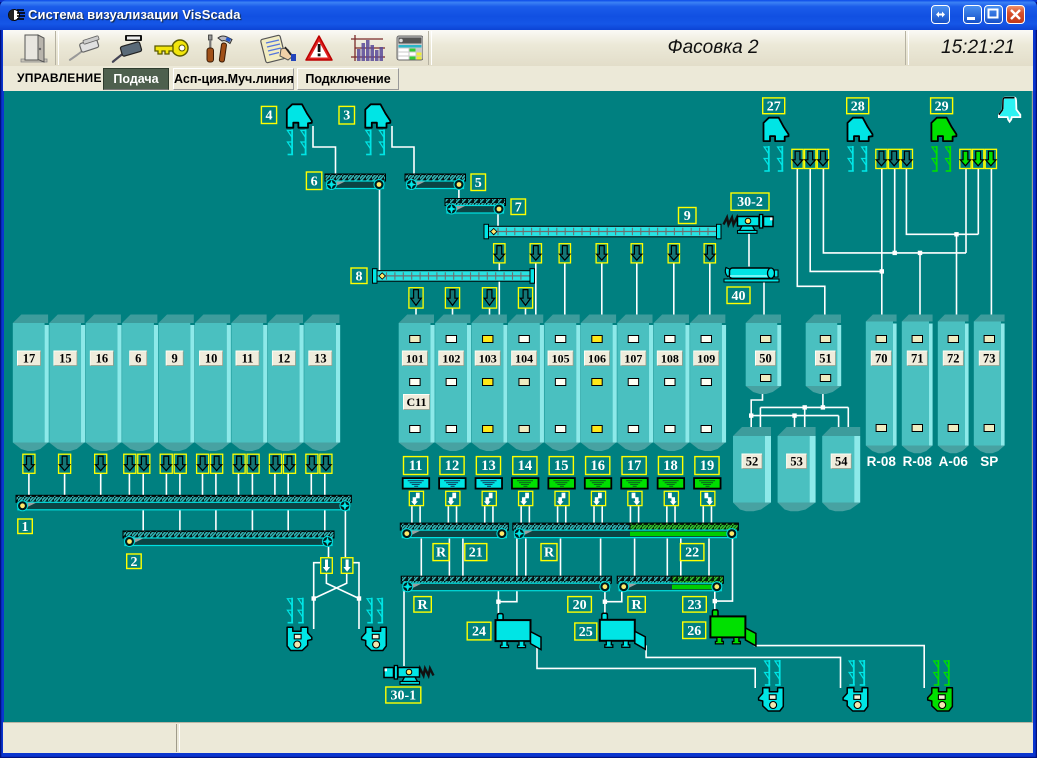  I want to click on svg-text: 28, so click(858, 106).